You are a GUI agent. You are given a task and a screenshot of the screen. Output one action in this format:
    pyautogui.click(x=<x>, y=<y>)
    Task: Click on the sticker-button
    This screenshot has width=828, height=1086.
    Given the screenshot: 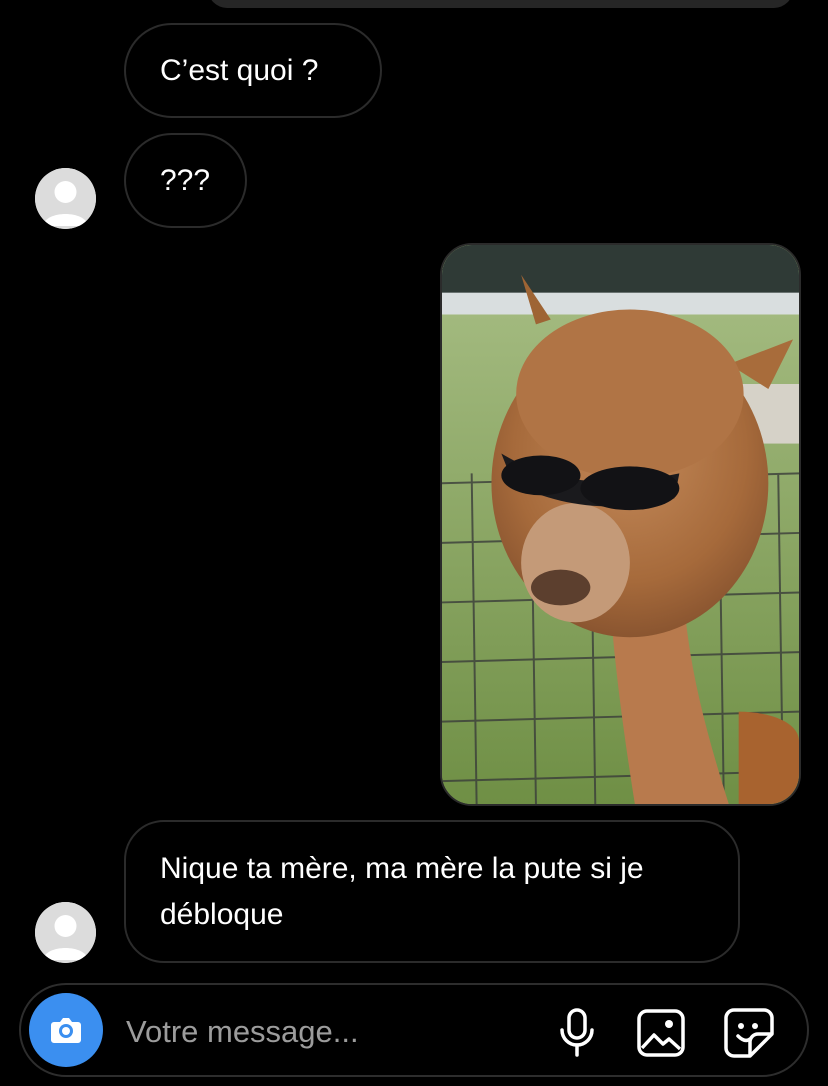 What is the action you would take?
    pyautogui.click(x=749, y=1033)
    